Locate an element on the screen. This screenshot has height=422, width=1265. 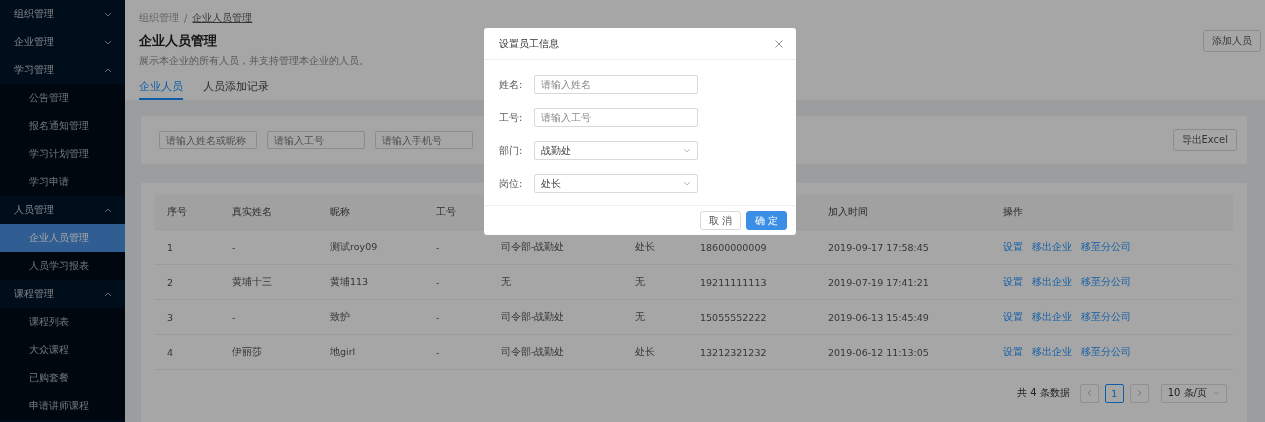
menu-item: 课程列表 is located at coordinates (62, 322).